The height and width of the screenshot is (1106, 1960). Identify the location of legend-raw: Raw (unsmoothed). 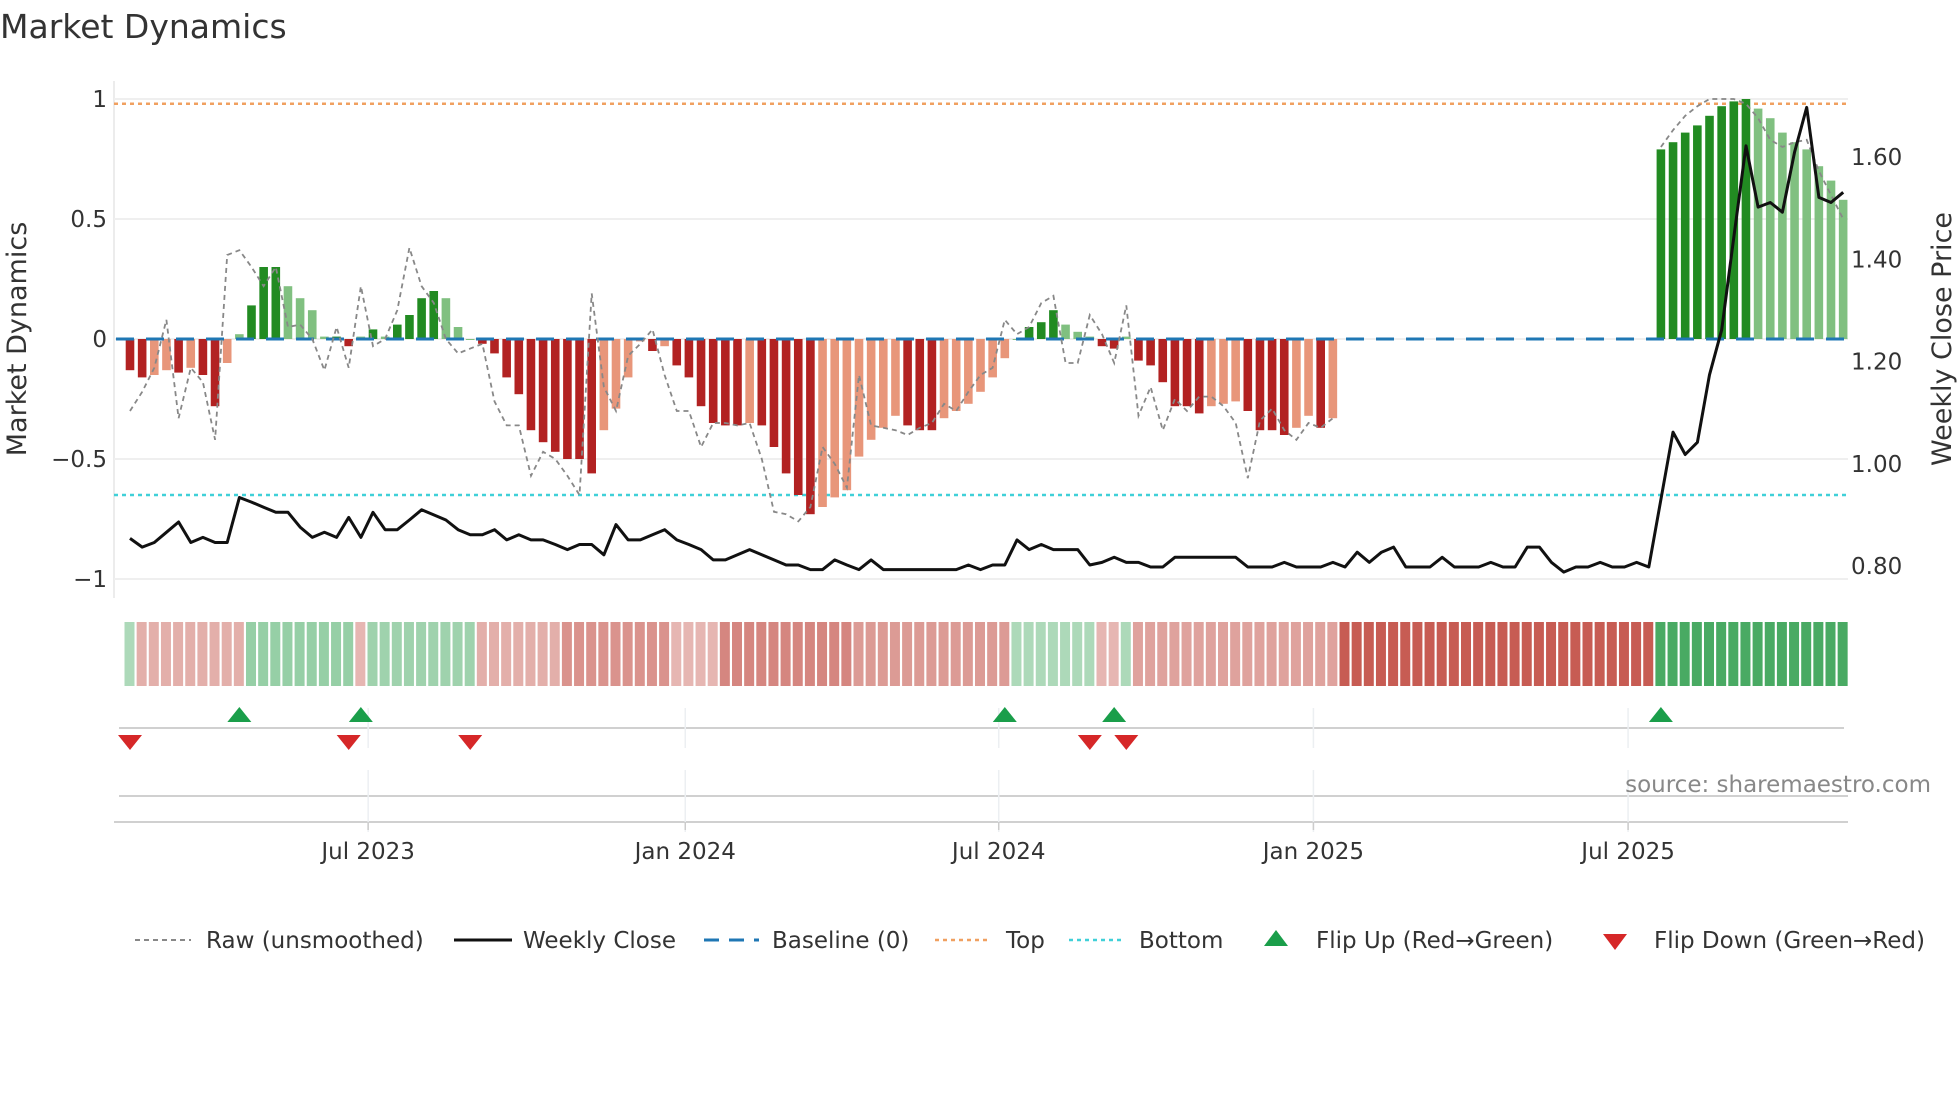
(315, 941).